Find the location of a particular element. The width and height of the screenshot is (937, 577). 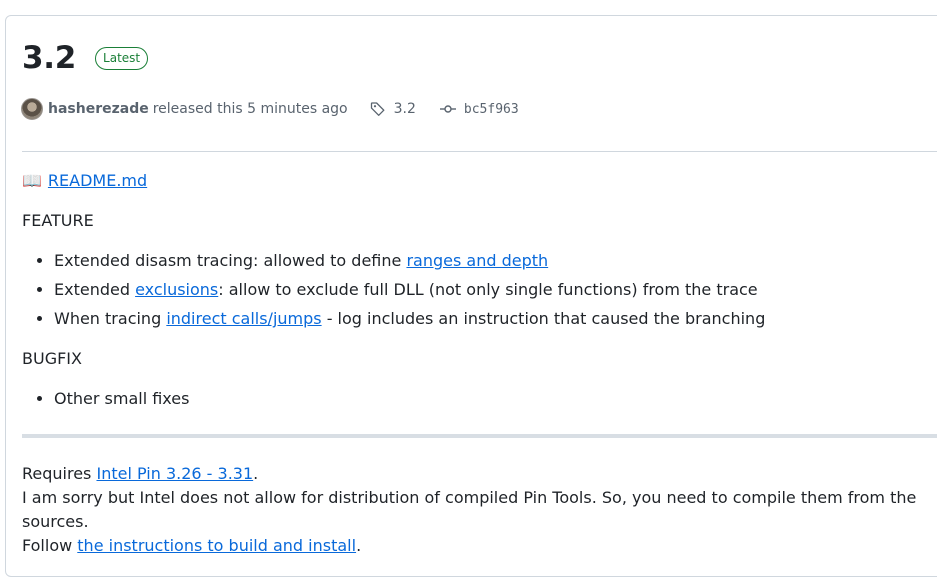

item-text-pre: When tracing is located at coordinates (110, 318).